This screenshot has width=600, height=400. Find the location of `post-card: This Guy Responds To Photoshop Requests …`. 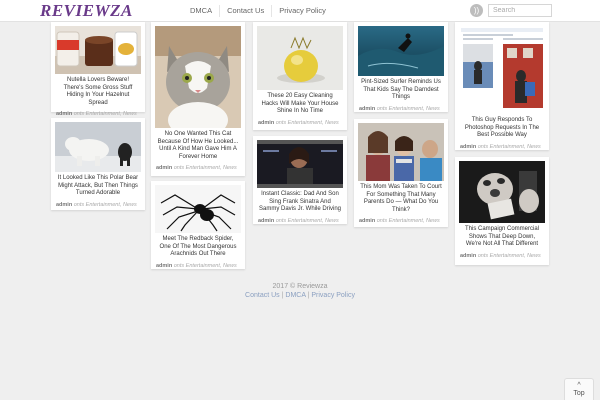

post-card: This Guy Responds To Photoshop Requests … is located at coordinates (502, 86).